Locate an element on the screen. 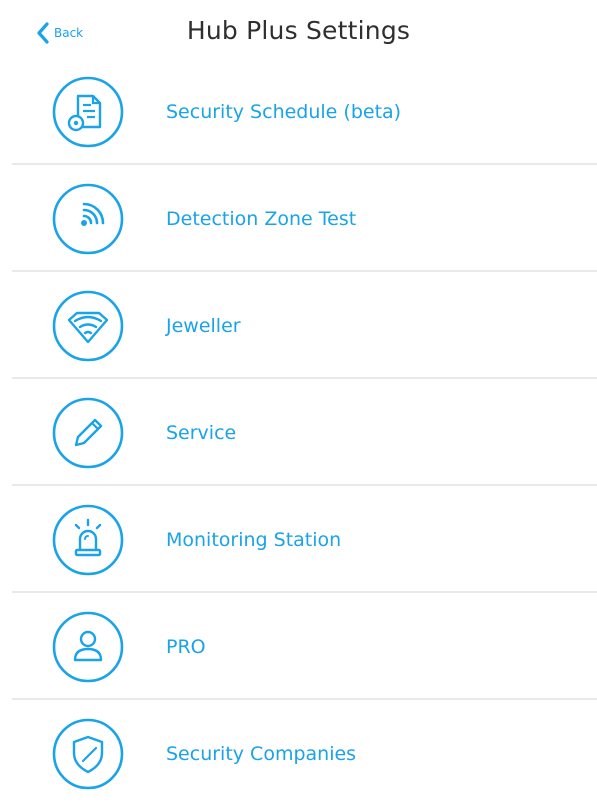 The image size is (597, 807). settings-item-security-companies: Security Companies is located at coordinates (298, 753).